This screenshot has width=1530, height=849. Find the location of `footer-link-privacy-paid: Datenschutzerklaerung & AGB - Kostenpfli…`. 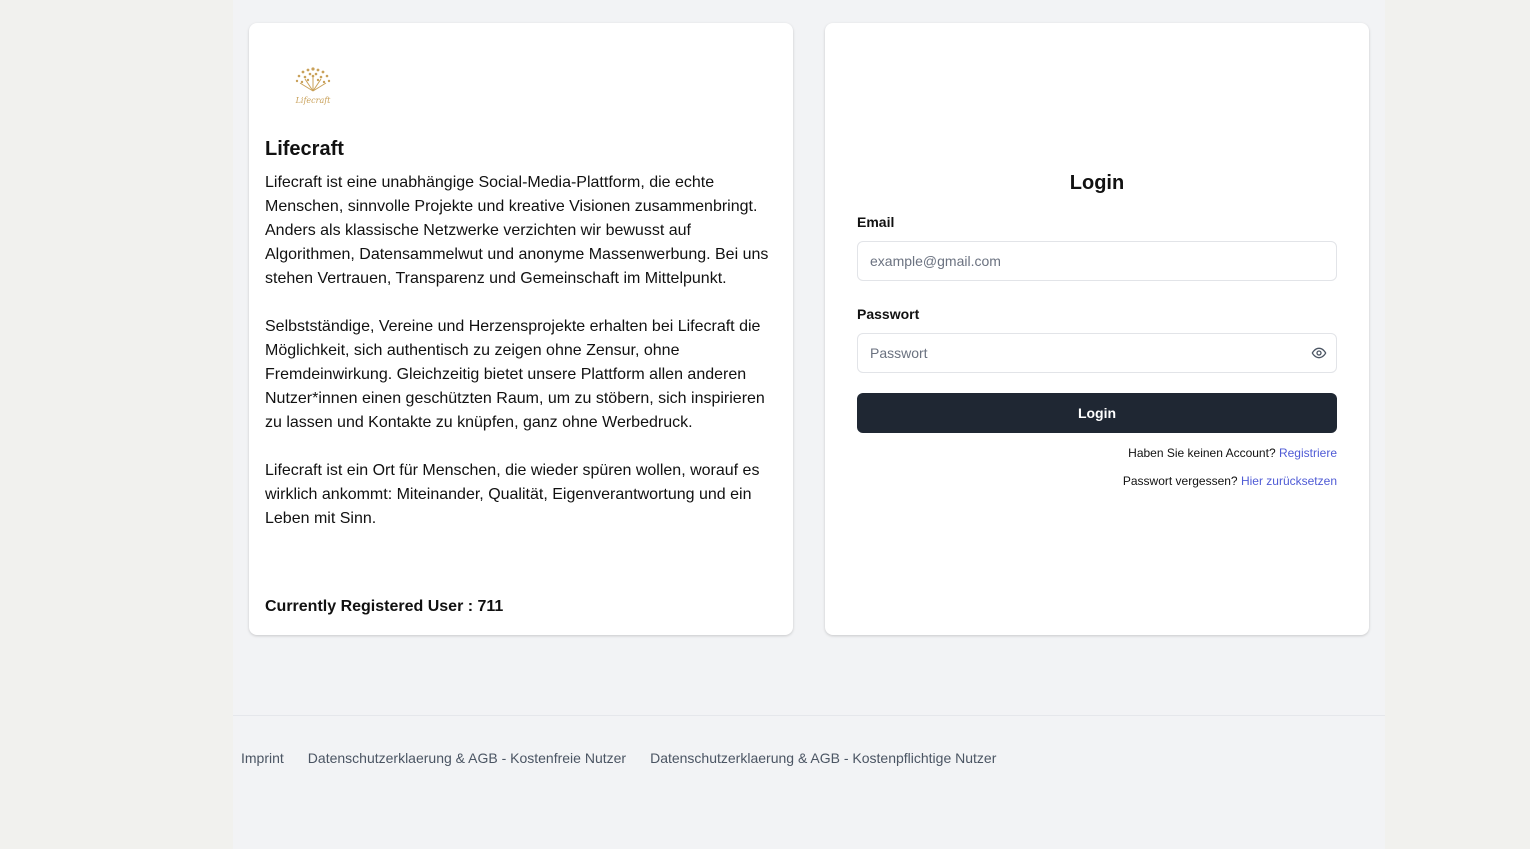

footer-link-privacy-paid: Datenschutzerklaerung & AGB - Kostenpfli… is located at coordinates (823, 758).